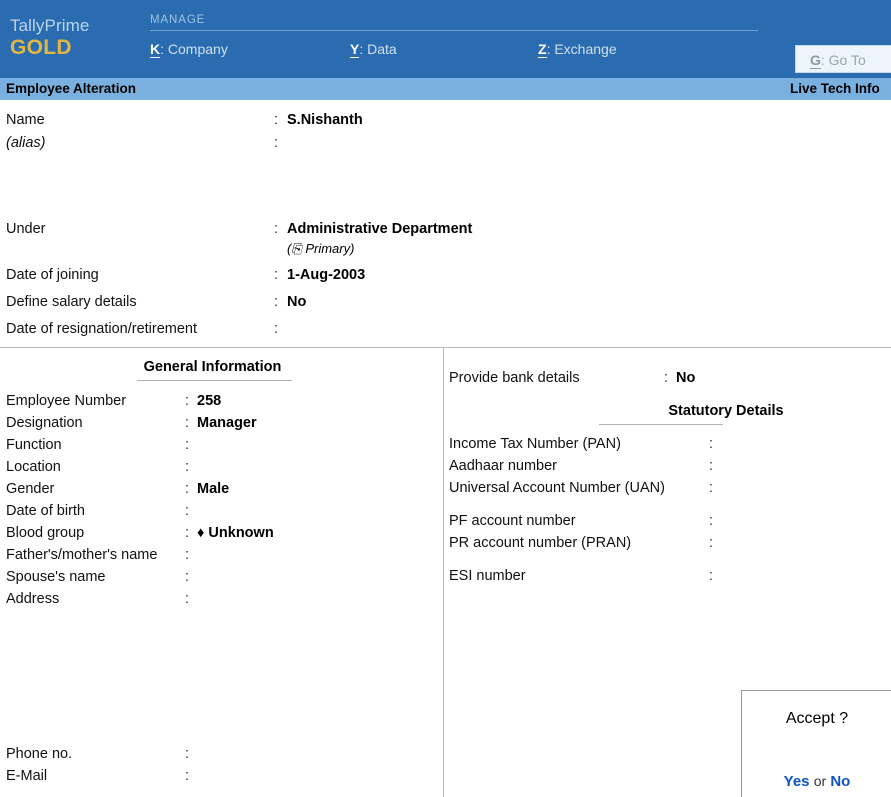 The width and height of the screenshot is (891, 797). I want to click on field-label-location: Location, so click(33, 467).